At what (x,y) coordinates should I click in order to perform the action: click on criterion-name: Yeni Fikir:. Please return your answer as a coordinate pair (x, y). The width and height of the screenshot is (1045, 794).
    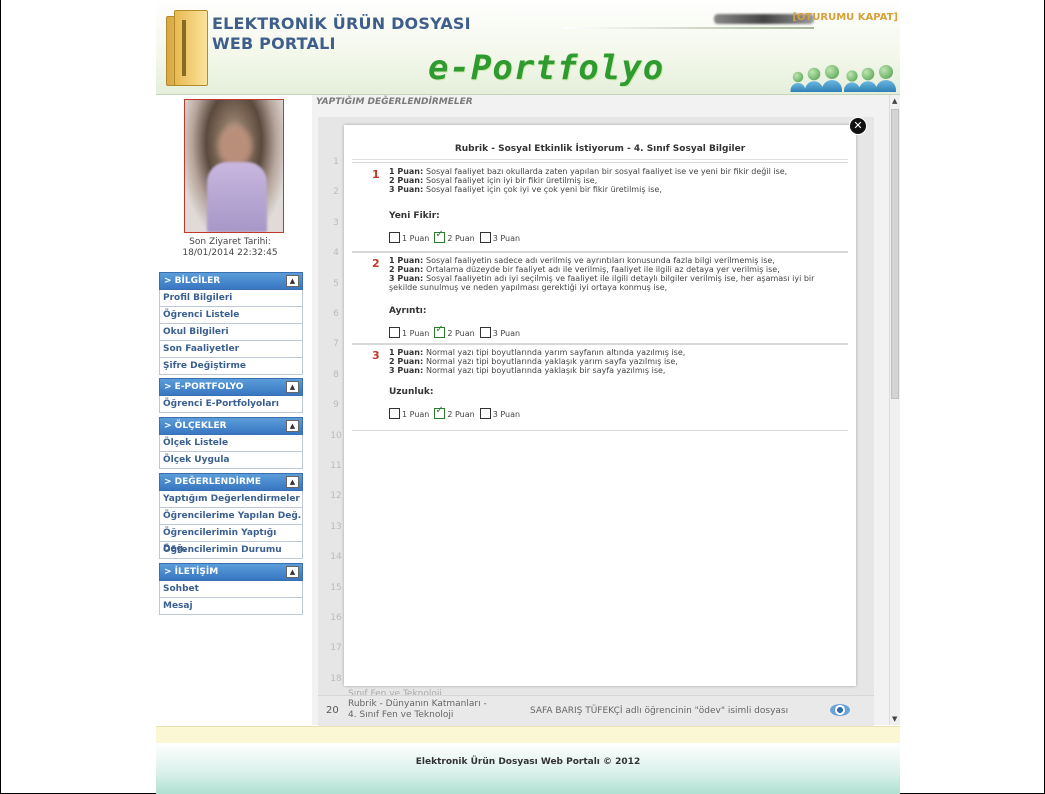
    Looking at the image, I should click on (414, 216).